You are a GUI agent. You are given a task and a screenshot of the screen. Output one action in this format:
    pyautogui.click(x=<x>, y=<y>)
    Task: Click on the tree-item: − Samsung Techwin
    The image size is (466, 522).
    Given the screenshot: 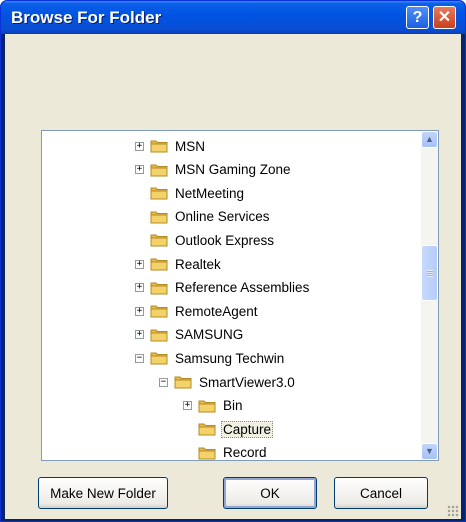 What is the action you would take?
    pyautogui.click(x=210, y=358)
    